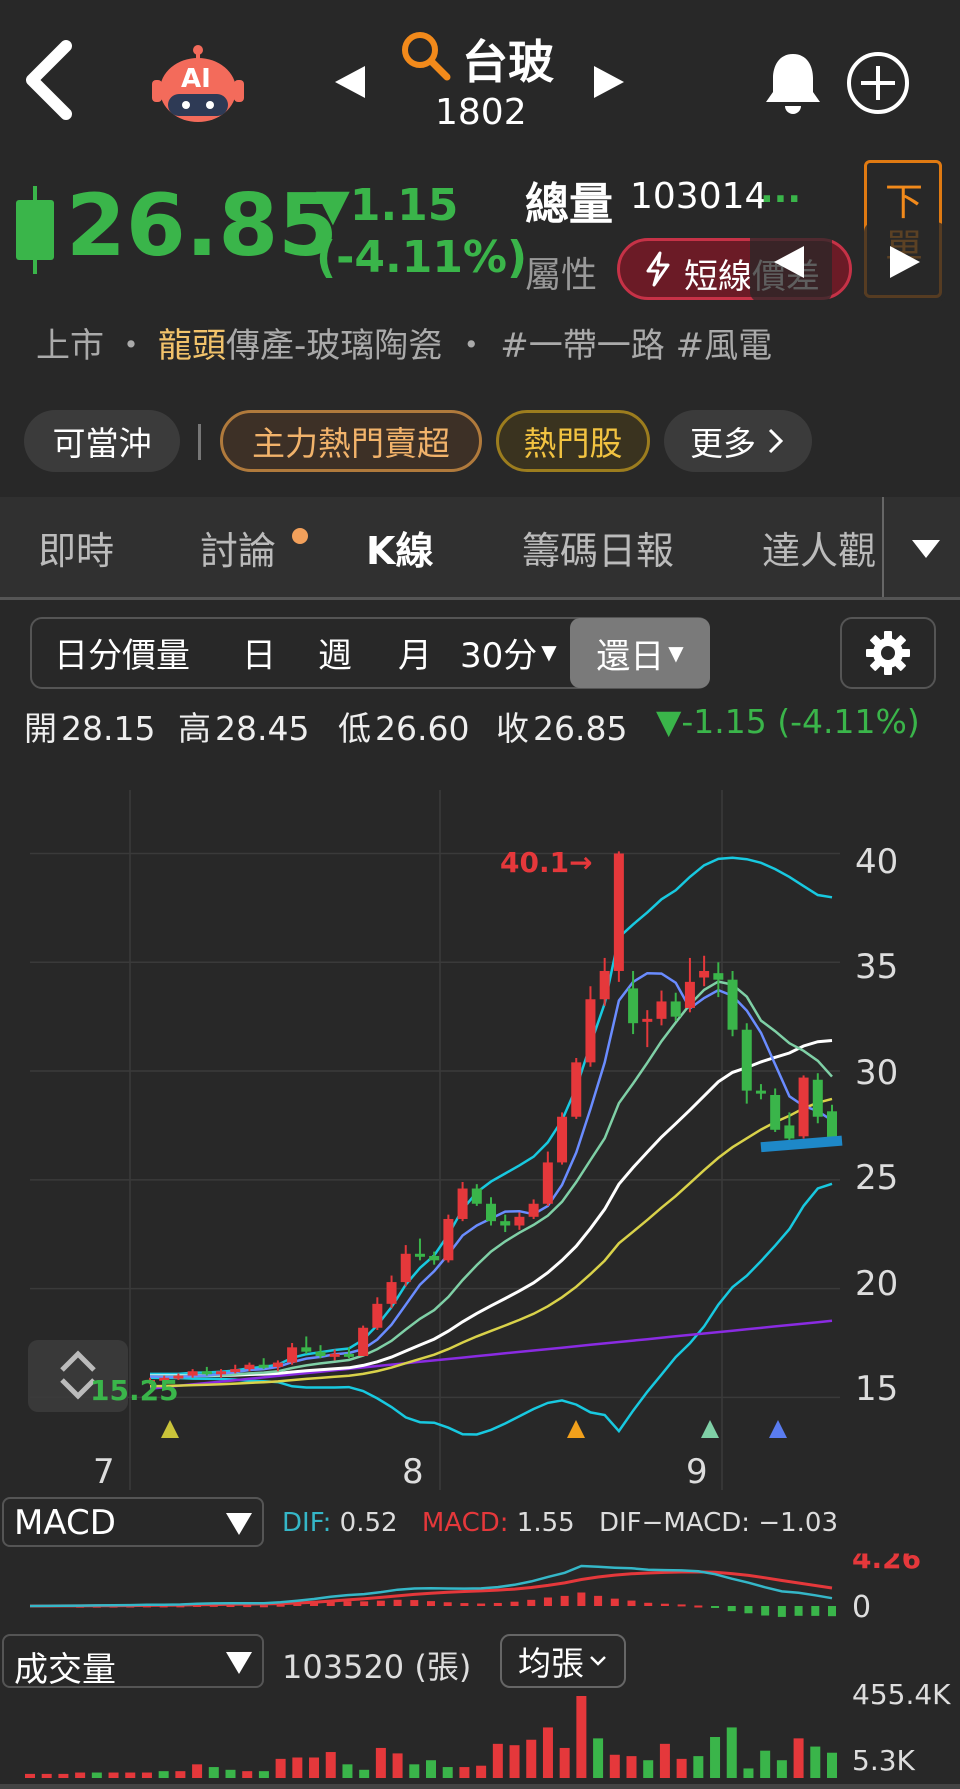  I want to click on period-minute-price-volume: 日分價量, so click(122, 652).